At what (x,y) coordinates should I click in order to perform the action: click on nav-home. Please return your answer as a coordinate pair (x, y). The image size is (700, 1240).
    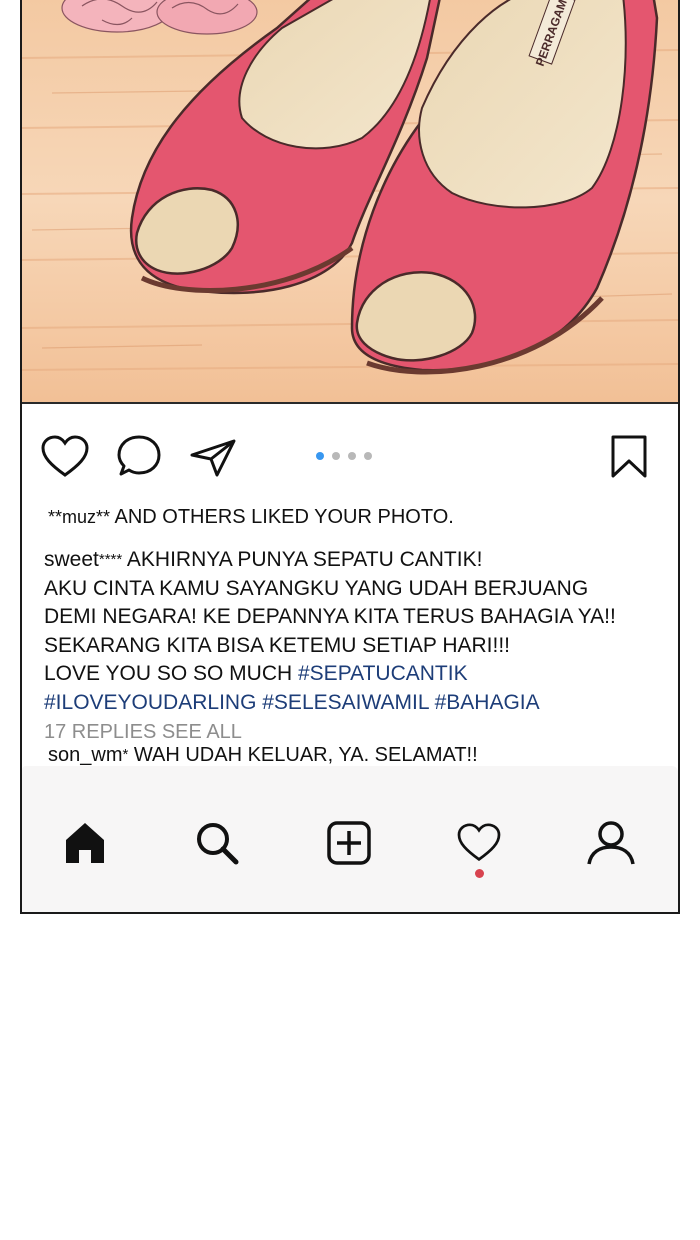
    Looking at the image, I should click on (85, 843).